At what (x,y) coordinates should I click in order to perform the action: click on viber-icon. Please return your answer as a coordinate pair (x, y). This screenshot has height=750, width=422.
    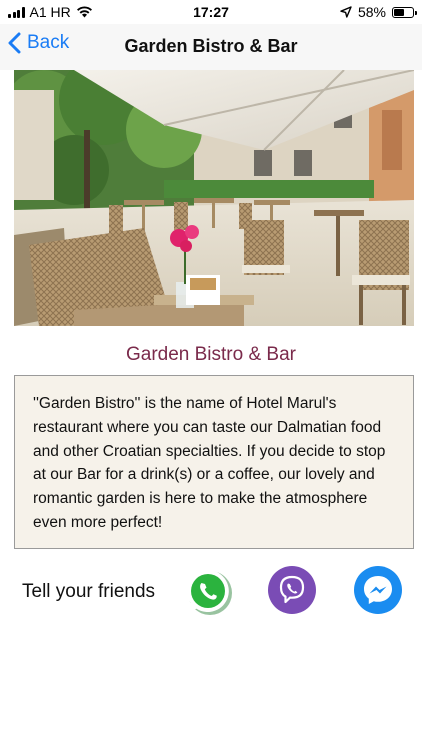
    Looking at the image, I should click on (292, 589).